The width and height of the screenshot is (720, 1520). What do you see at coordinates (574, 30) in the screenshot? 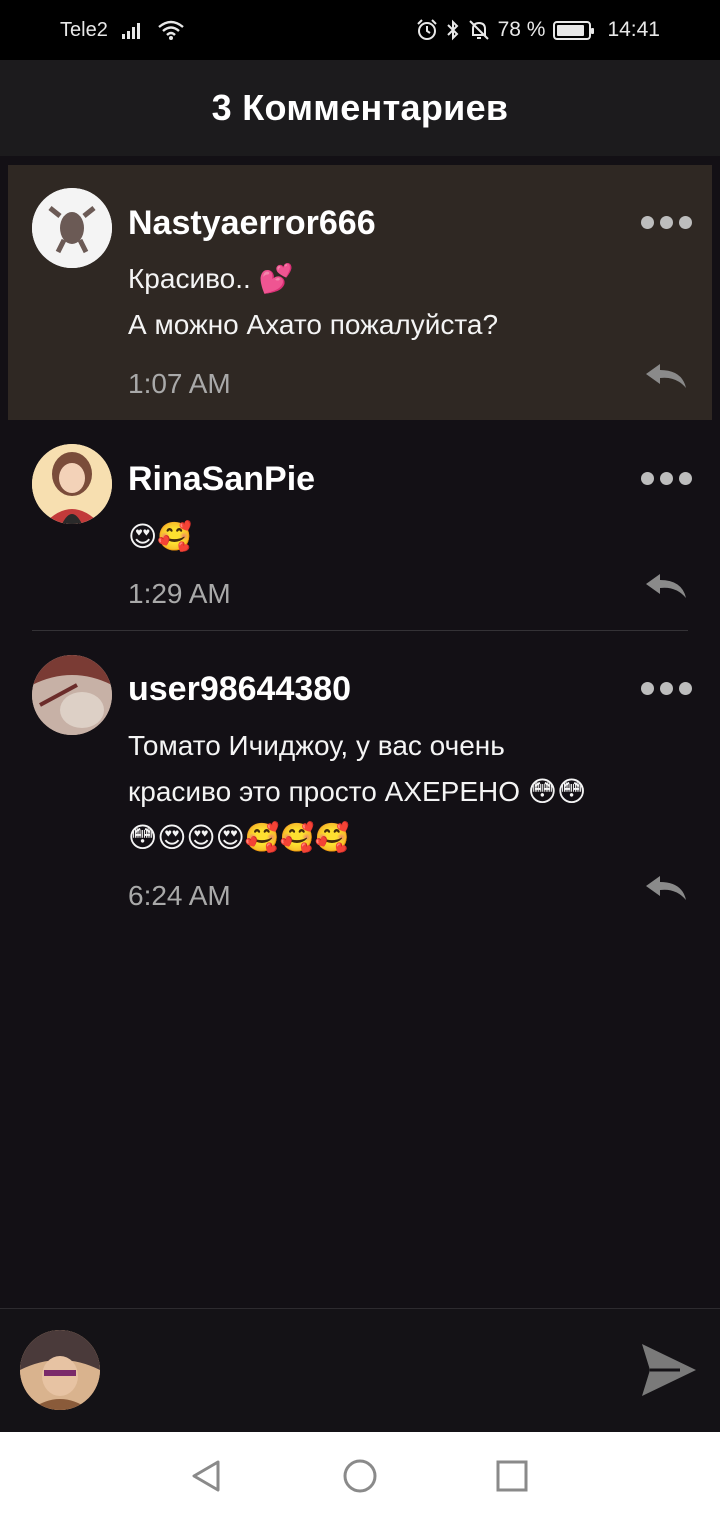
I see `battery-icon` at bounding box center [574, 30].